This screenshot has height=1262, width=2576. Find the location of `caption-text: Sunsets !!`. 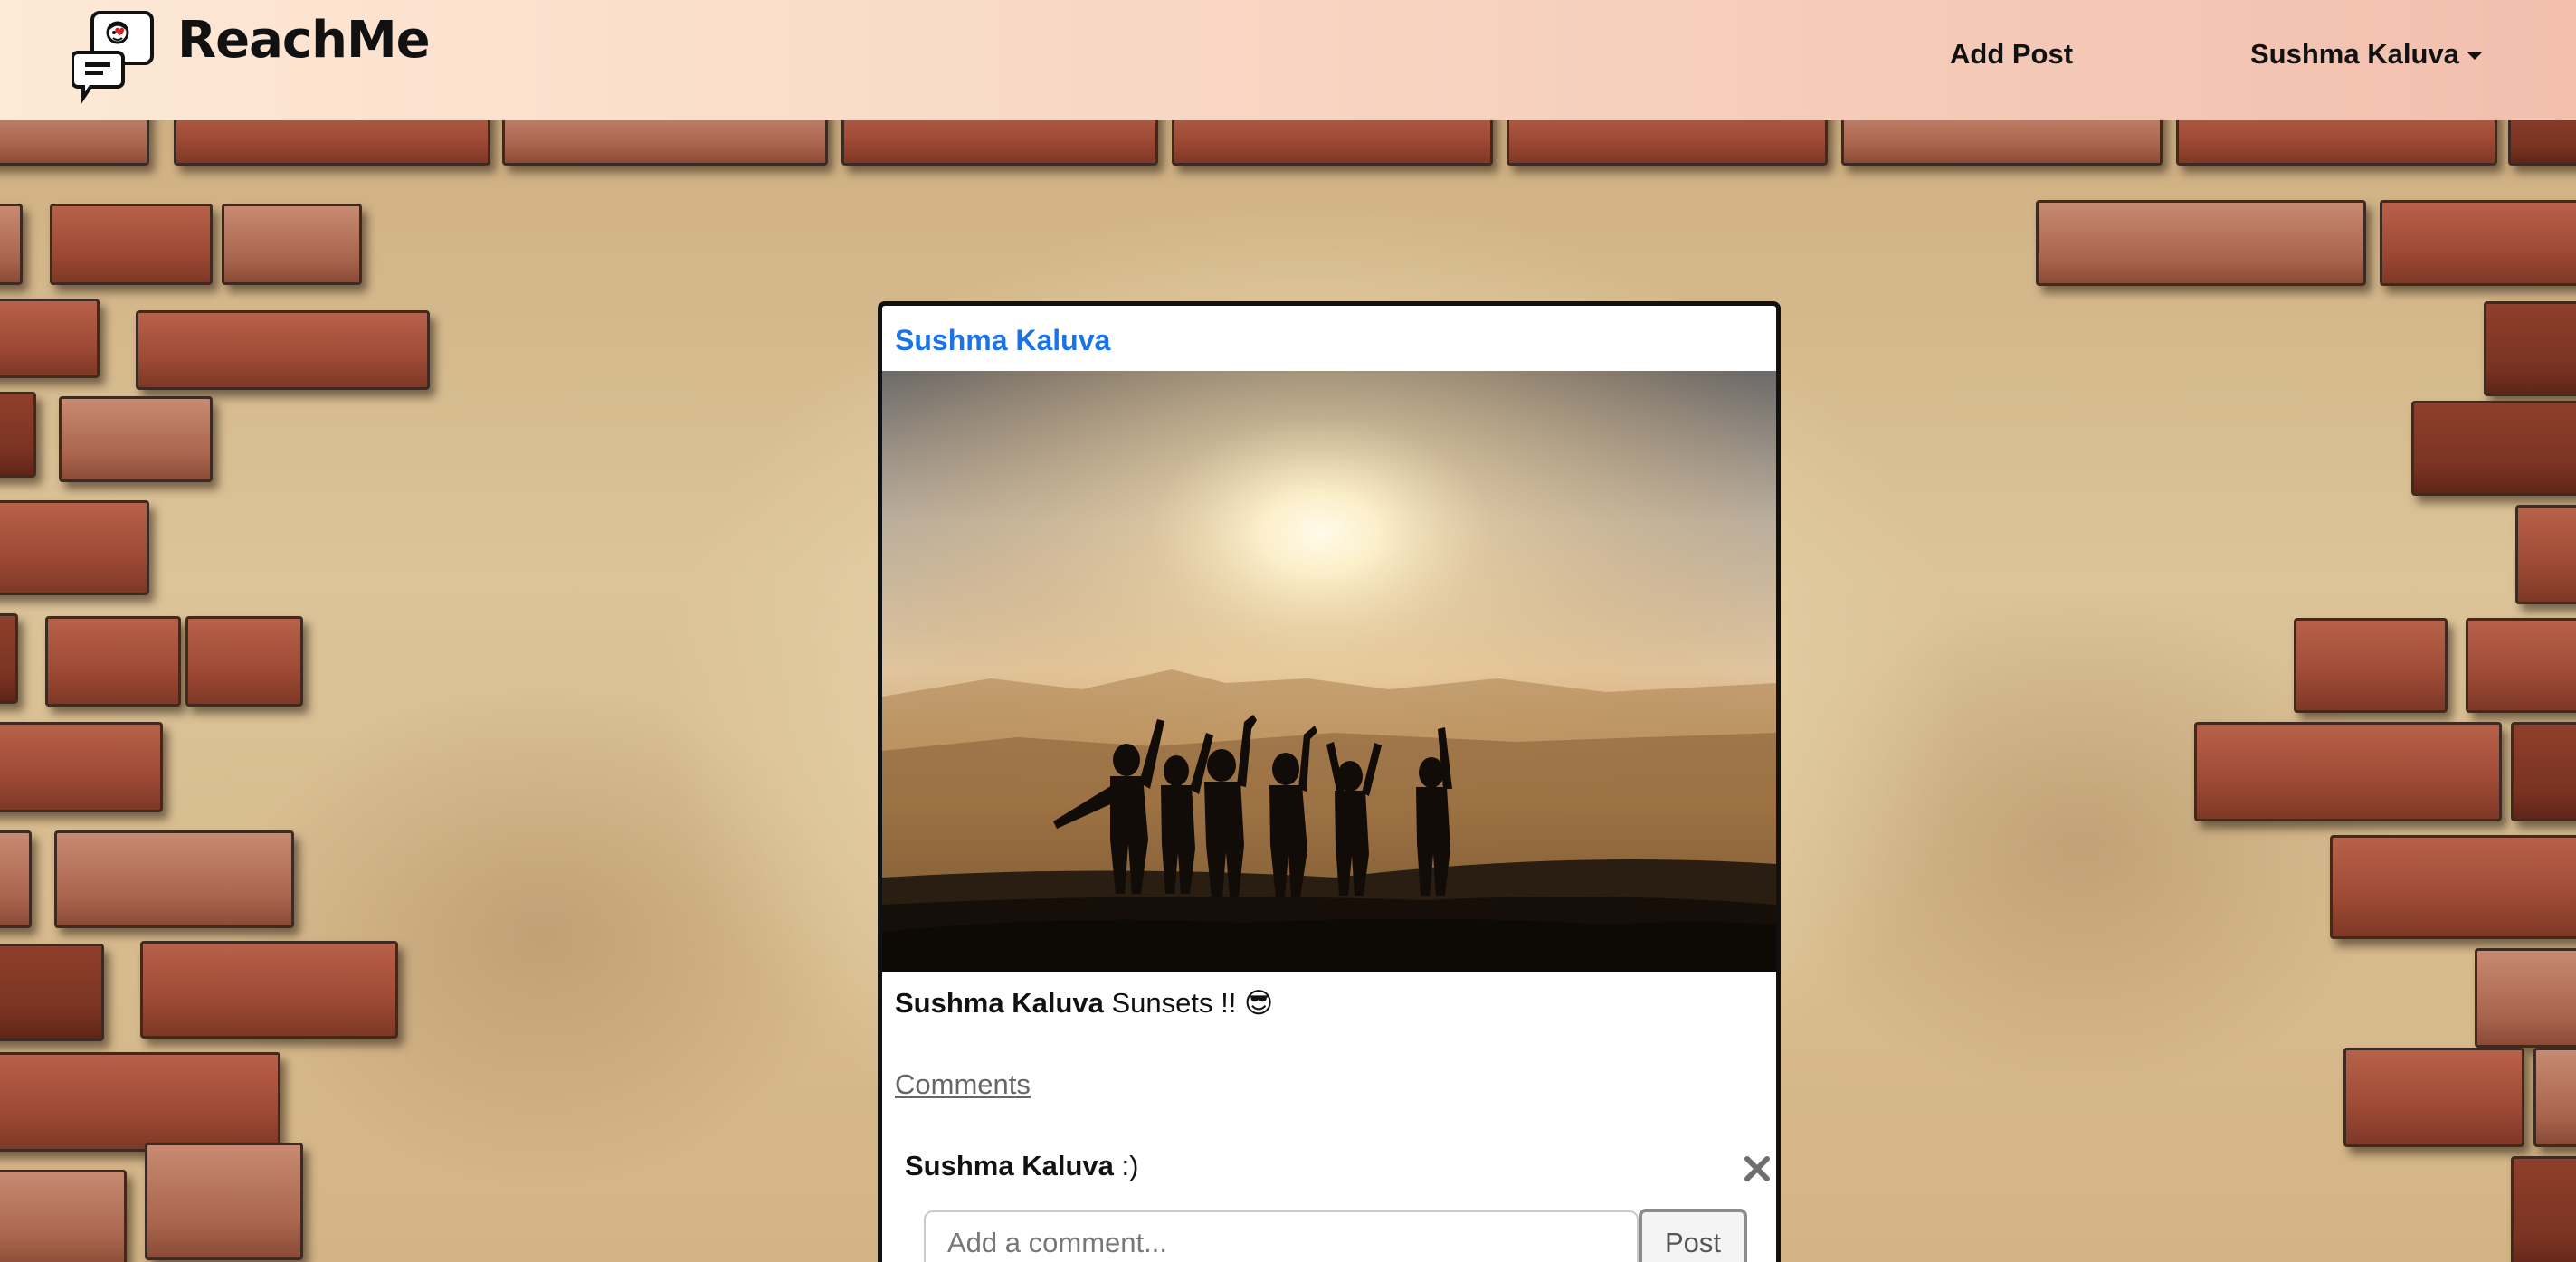

caption-text: Sunsets !! is located at coordinates (1174, 1003).